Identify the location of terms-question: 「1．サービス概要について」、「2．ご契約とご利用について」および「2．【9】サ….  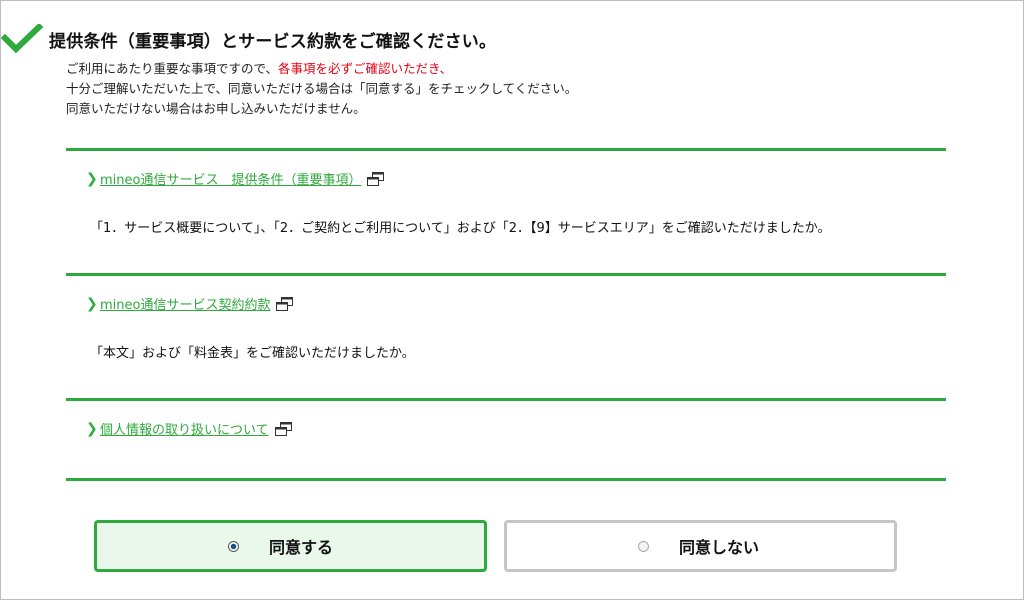
(460, 228).